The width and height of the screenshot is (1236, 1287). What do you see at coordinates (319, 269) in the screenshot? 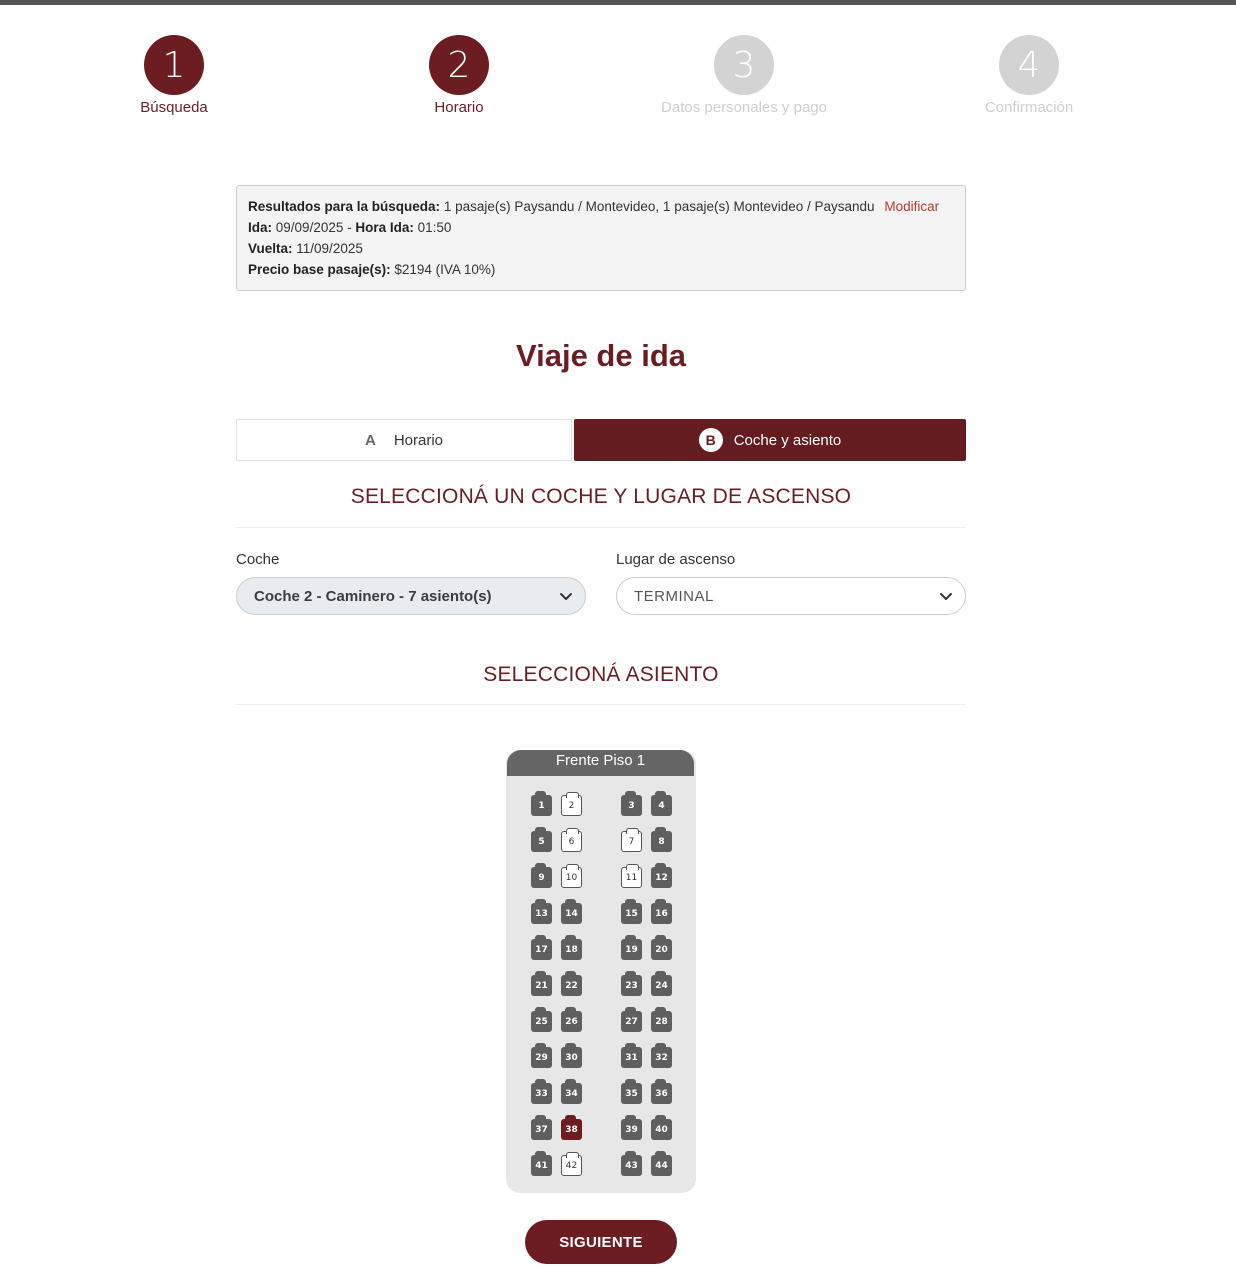
I see `price-label: Precio base pasaje(s):` at bounding box center [319, 269].